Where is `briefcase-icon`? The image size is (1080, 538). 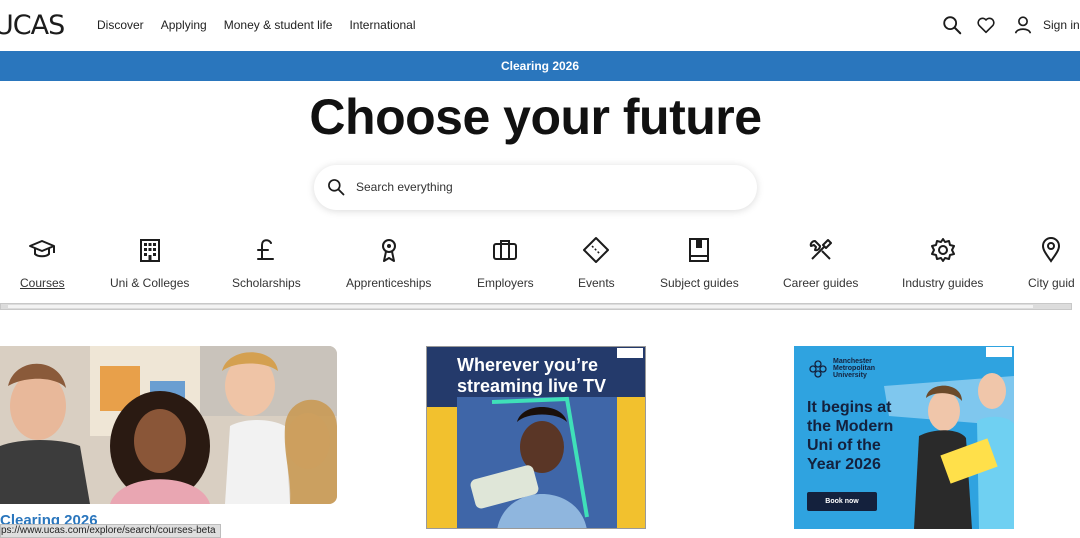
briefcase-icon is located at coordinates (505, 250).